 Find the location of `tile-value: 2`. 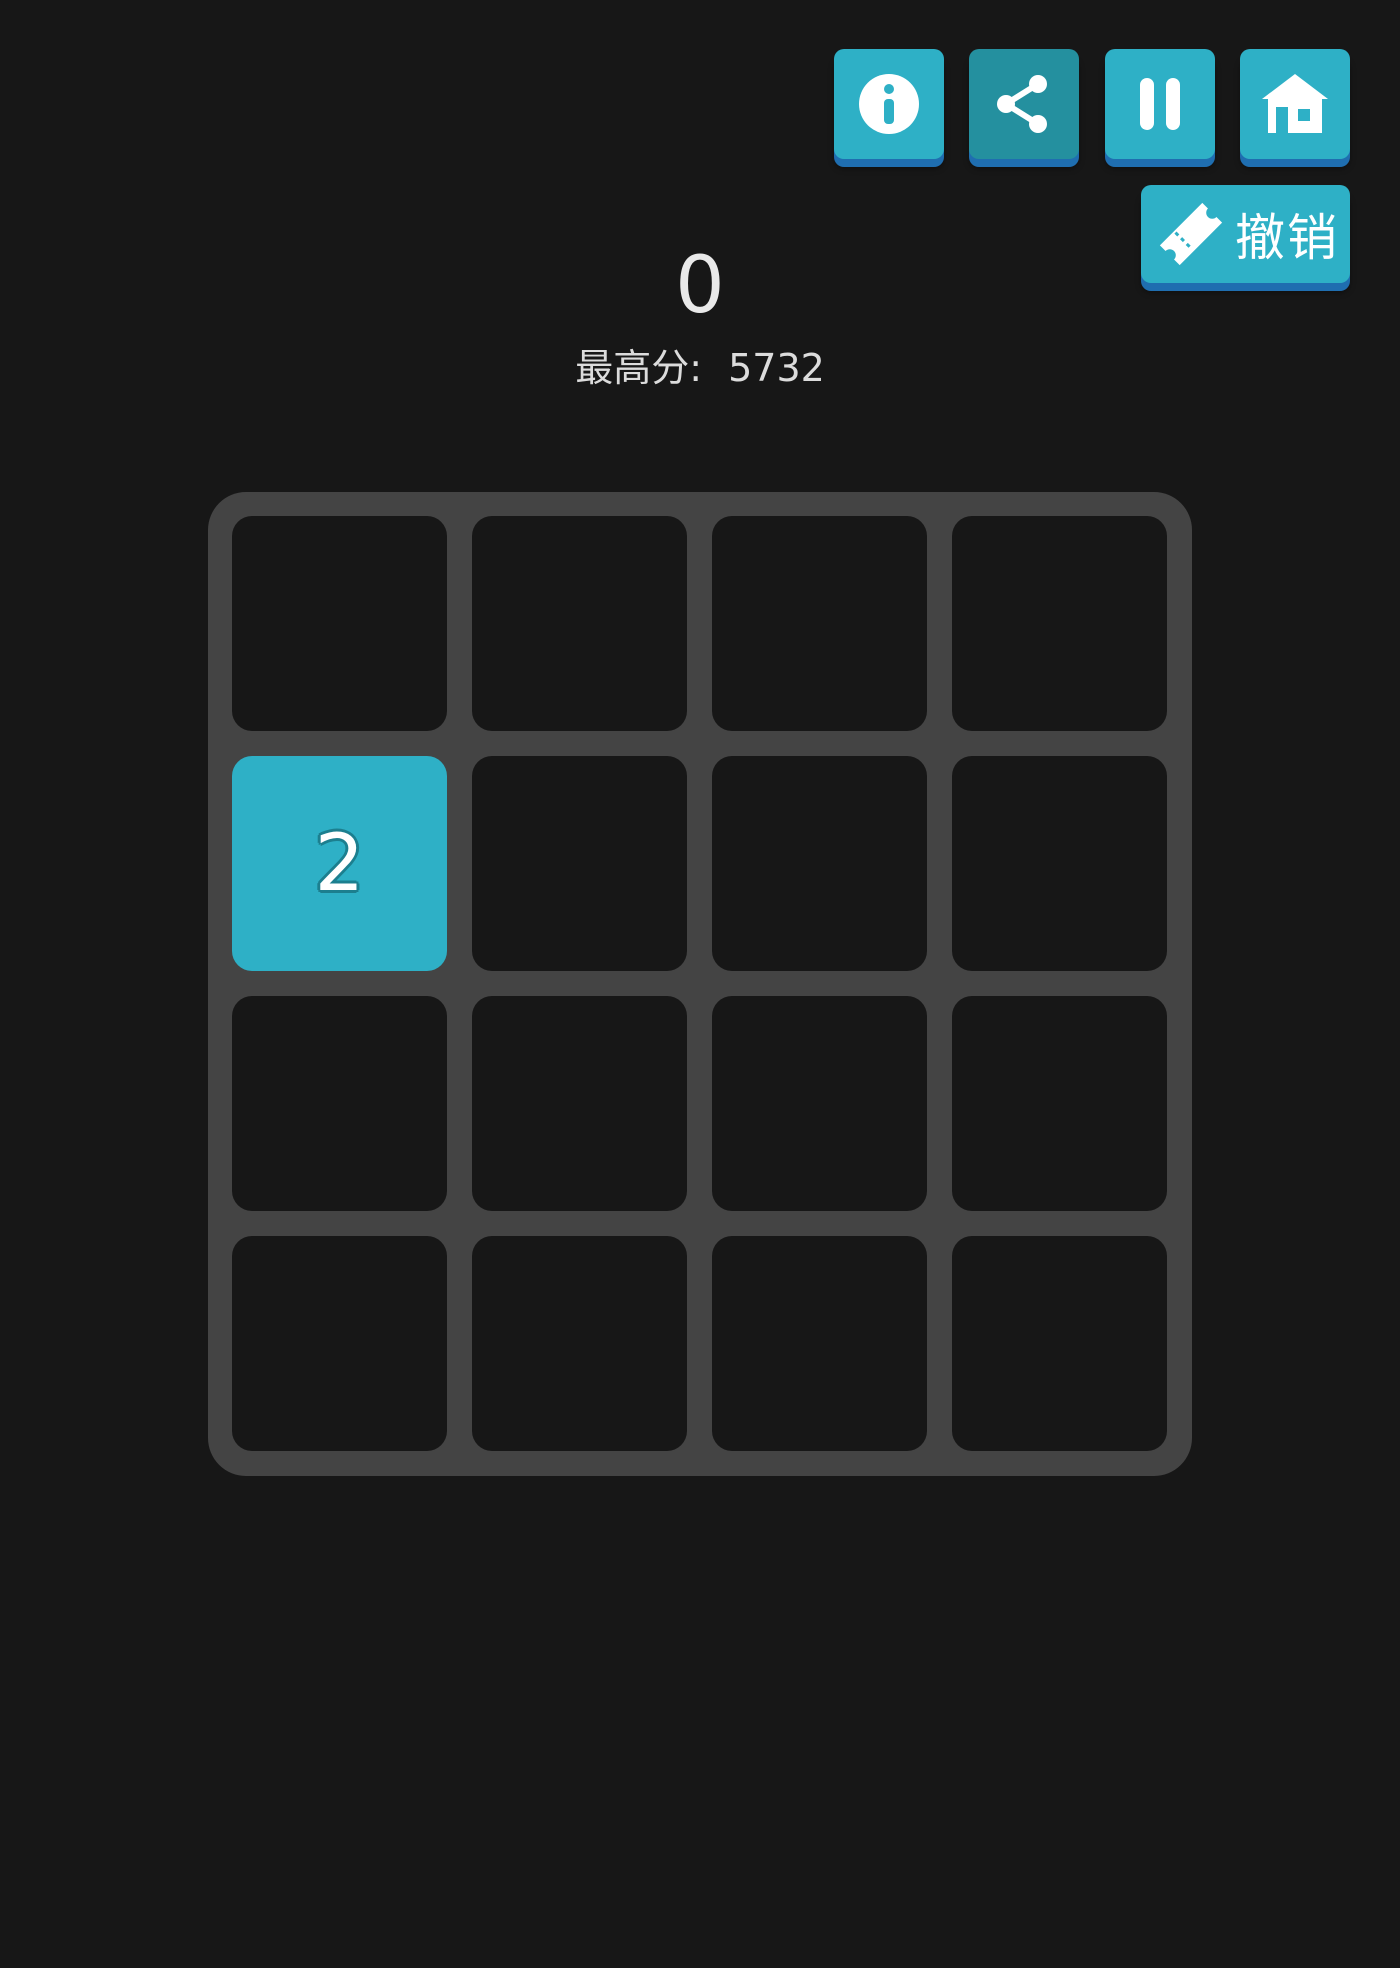

tile-value: 2 is located at coordinates (339, 863).